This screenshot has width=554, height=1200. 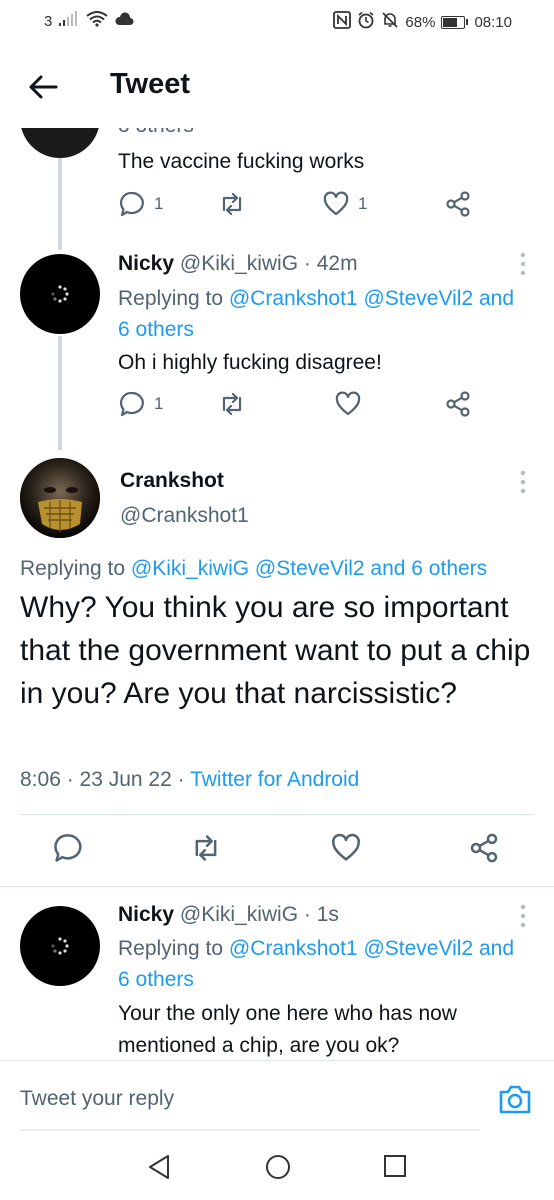 I want to click on recents-nav-button, so click(x=395, y=1168).